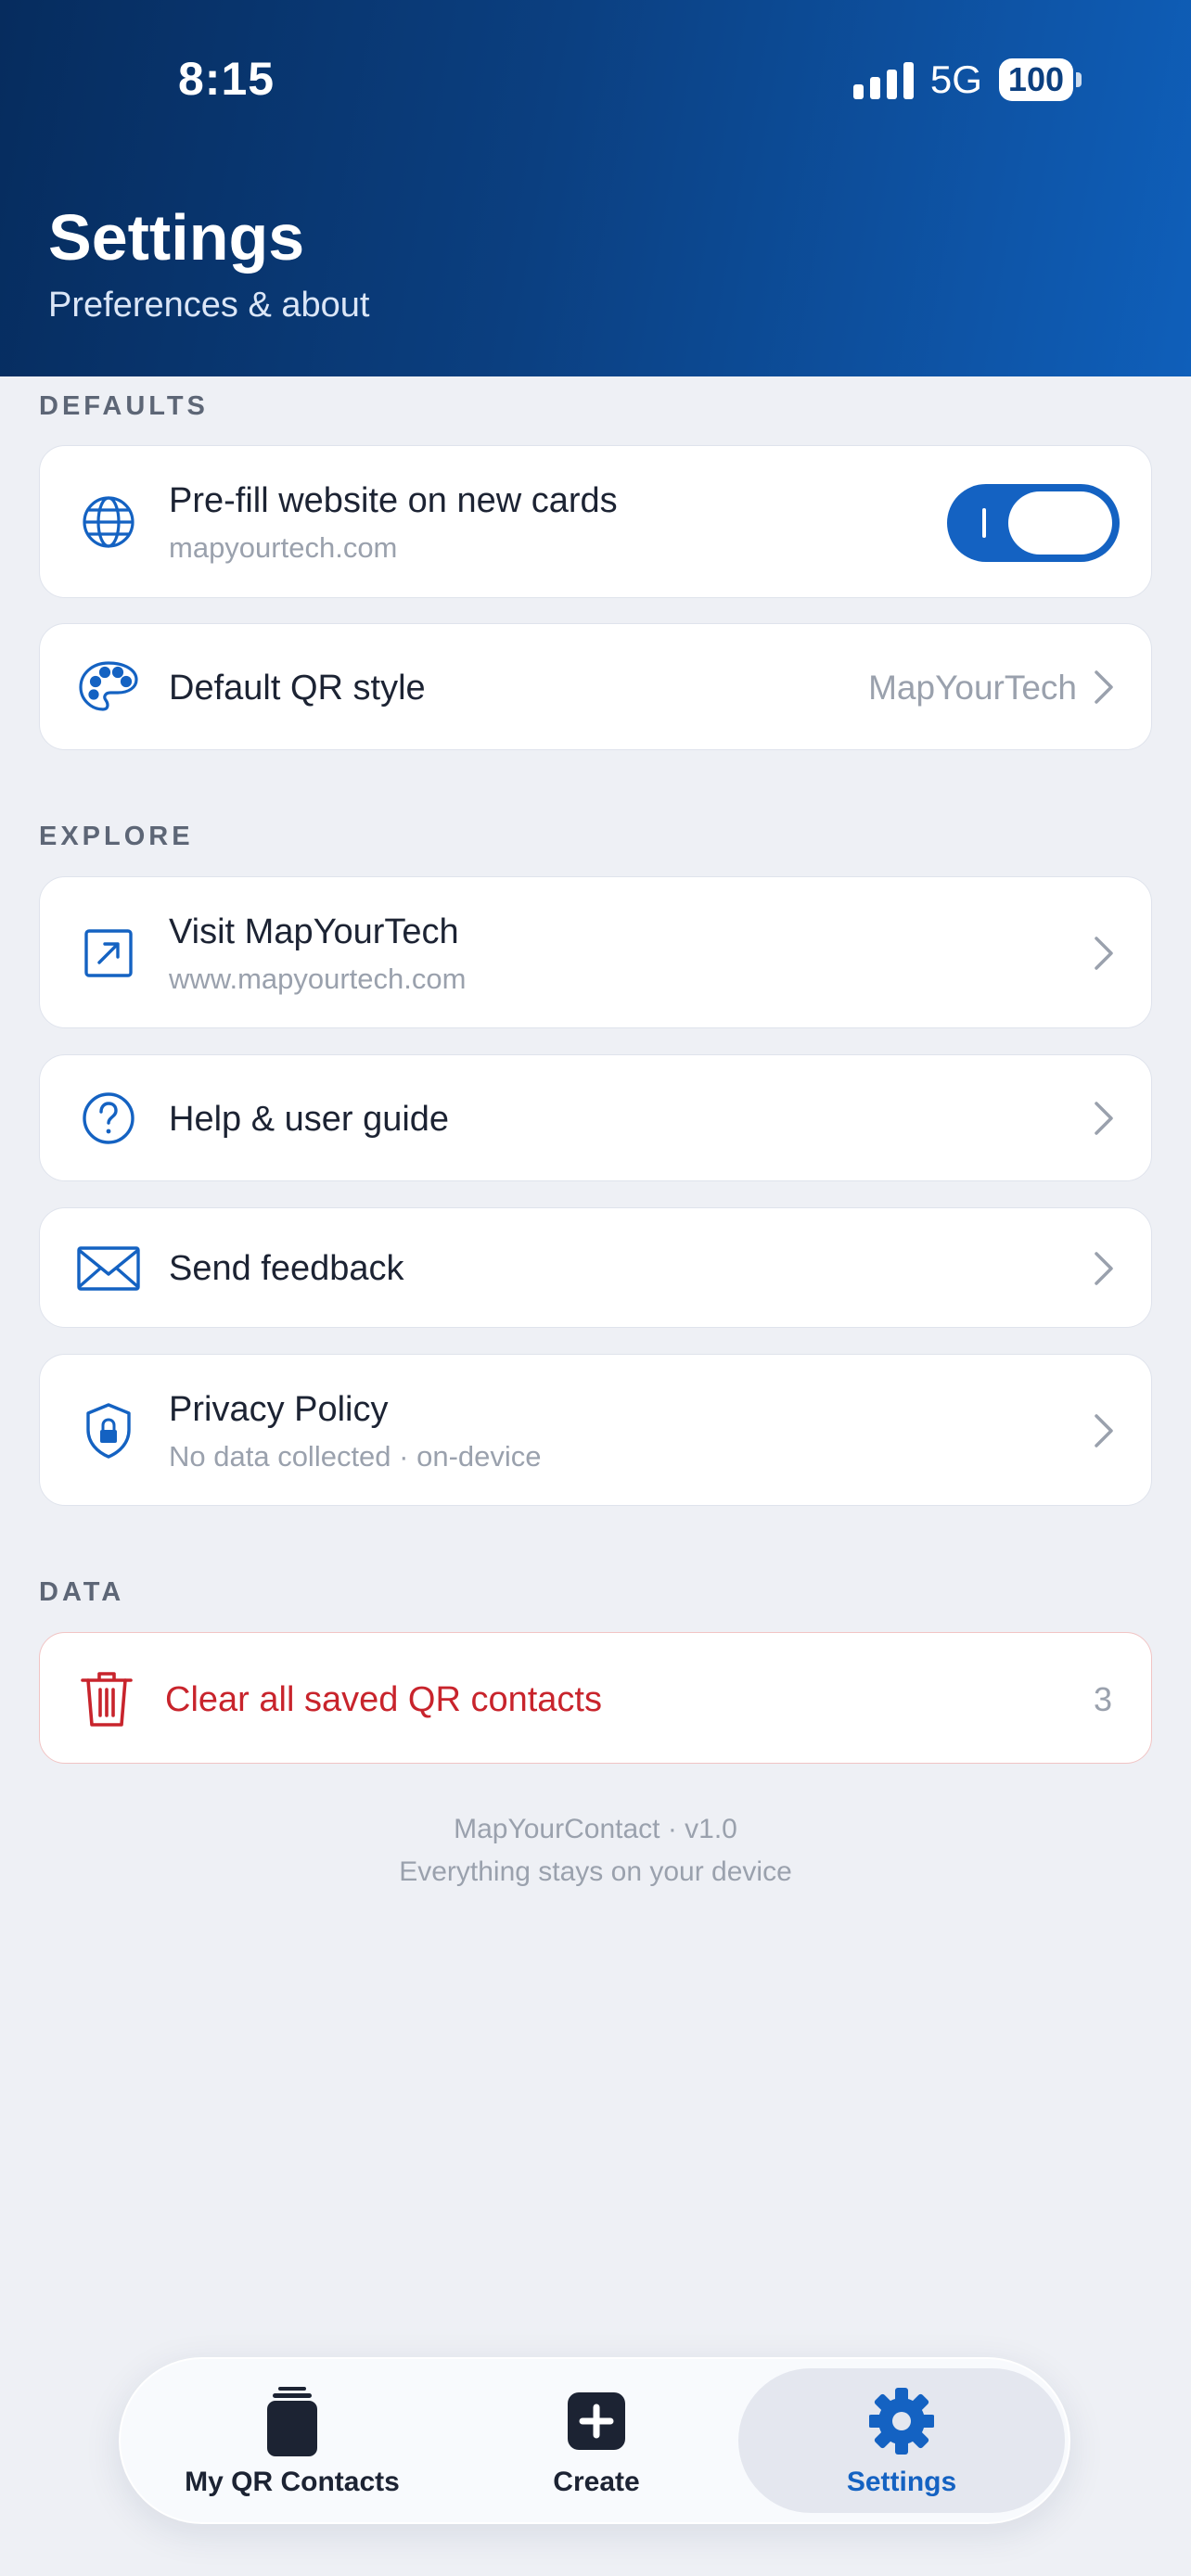 This screenshot has width=1191, height=2576. What do you see at coordinates (597, 2482) in the screenshot?
I see `tab-label: Create` at bounding box center [597, 2482].